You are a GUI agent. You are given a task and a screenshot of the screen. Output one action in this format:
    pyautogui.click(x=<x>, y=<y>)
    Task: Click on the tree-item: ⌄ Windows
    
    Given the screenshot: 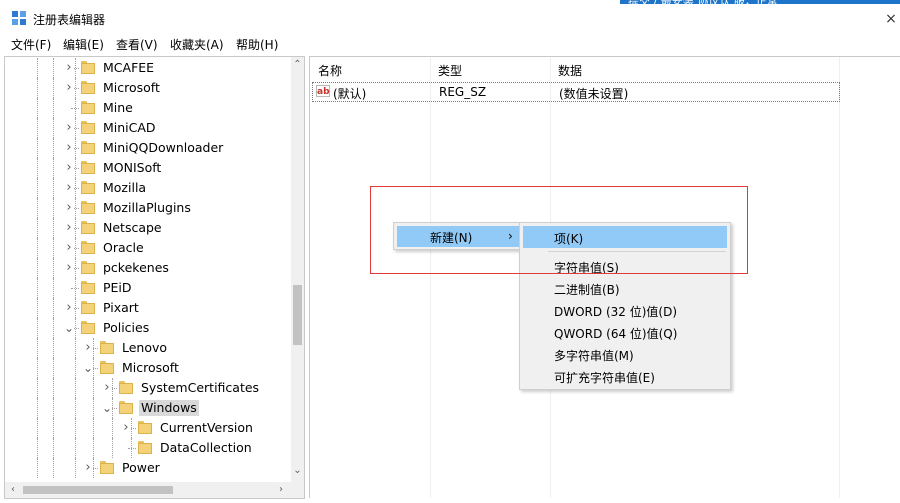 What is the action you would take?
    pyautogui.click(x=146, y=408)
    